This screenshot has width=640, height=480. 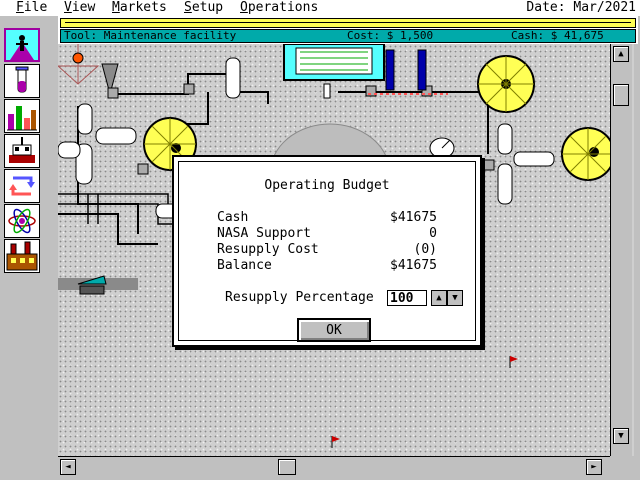 What do you see at coordinates (621, 436) in the screenshot?
I see `scroll-down-button: ▼` at bounding box center [621, 436].